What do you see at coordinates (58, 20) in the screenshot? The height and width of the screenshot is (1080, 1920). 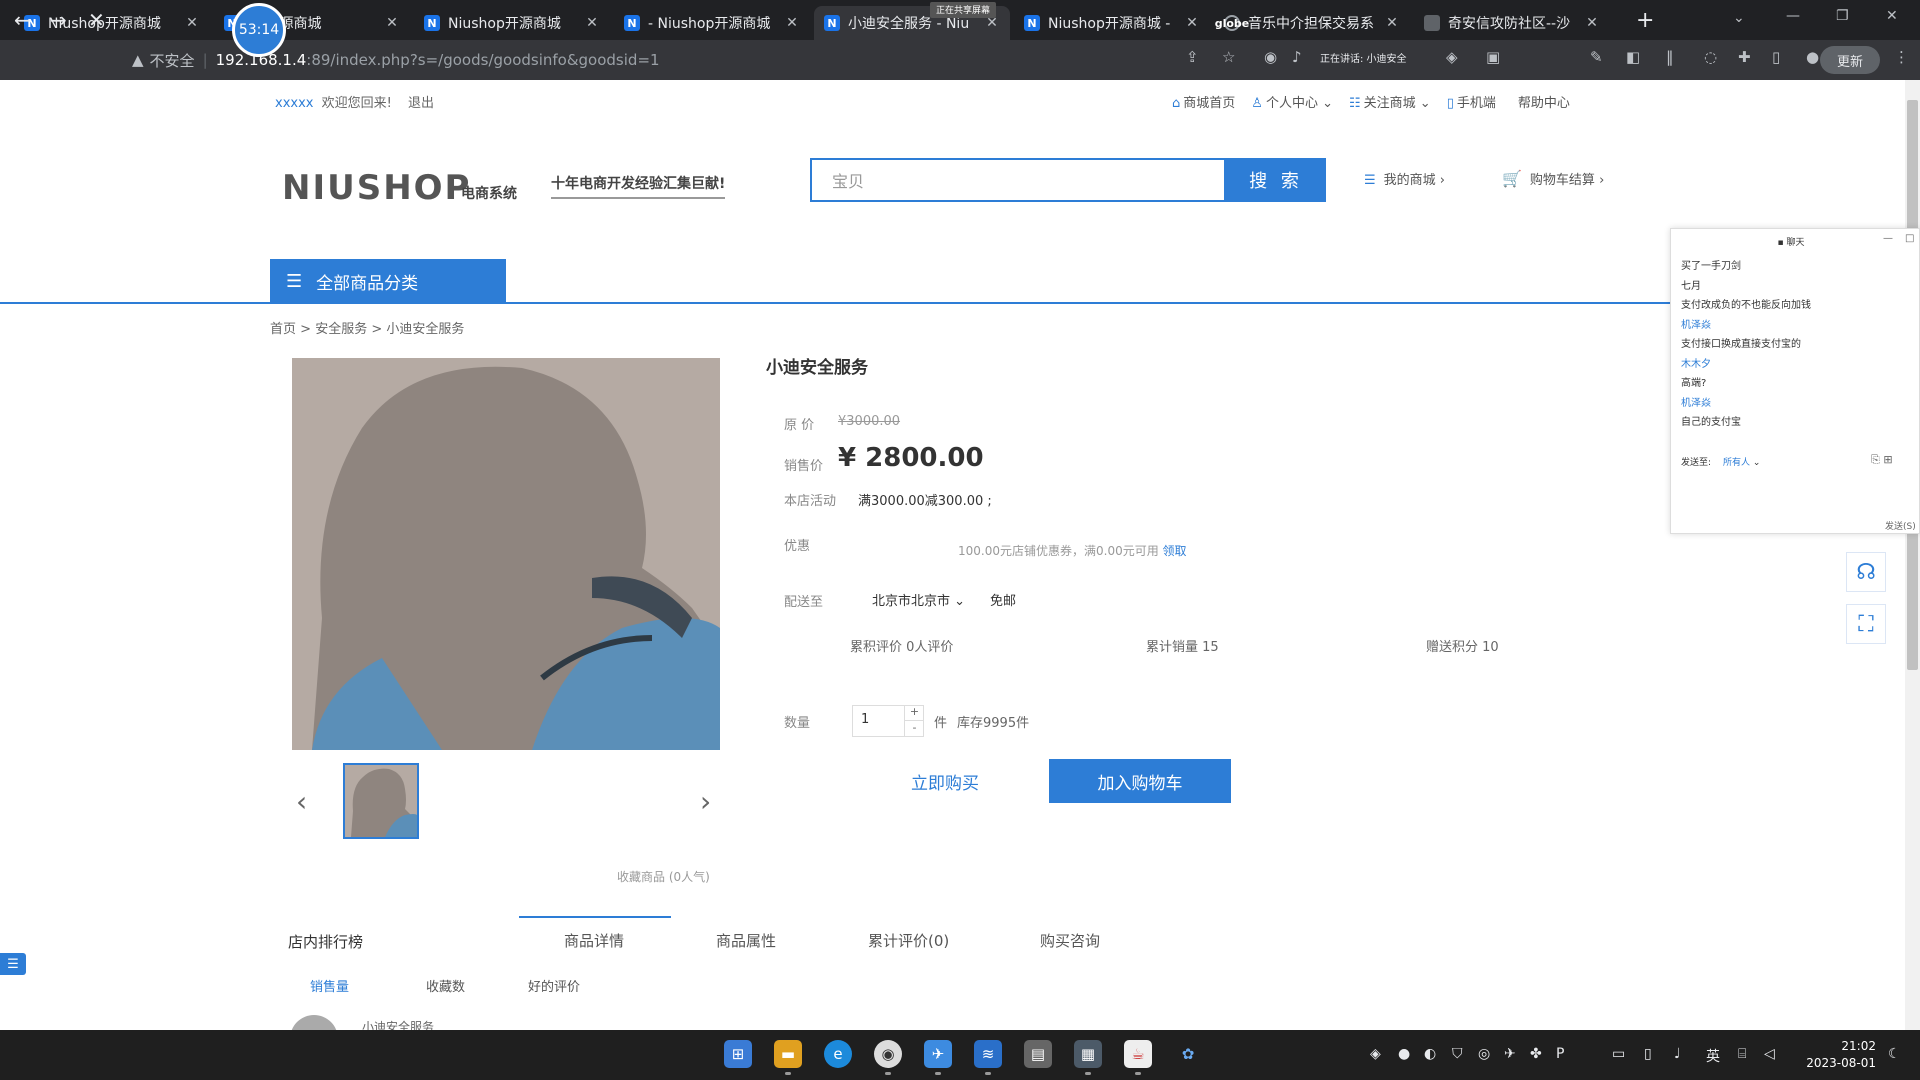 I see `forward-icon: →` at bounding box center [58, 20].